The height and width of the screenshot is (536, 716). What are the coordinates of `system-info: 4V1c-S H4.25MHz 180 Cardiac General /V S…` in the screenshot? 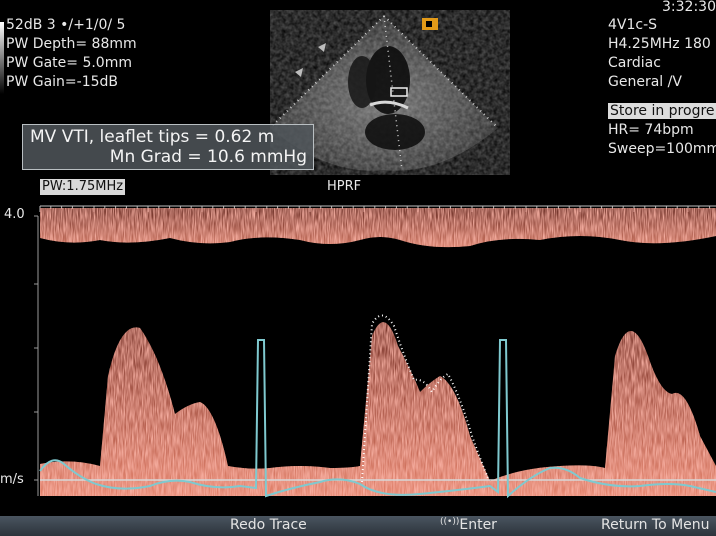 It's located at (662, 87).